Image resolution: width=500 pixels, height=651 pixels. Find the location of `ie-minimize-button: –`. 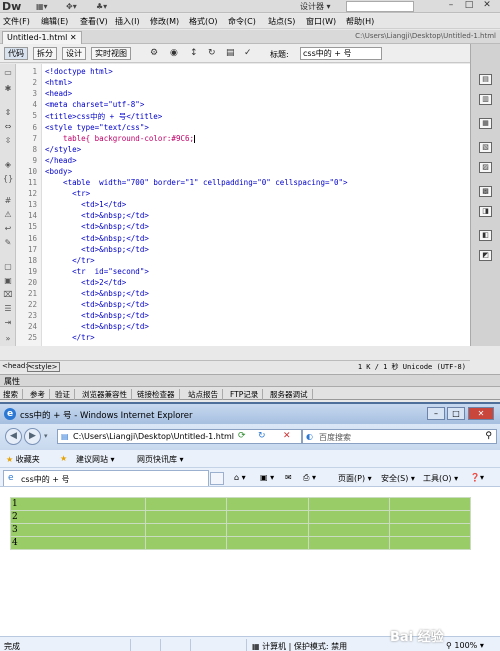

ie-minimize-button: – is located at coordinates (436, 413).